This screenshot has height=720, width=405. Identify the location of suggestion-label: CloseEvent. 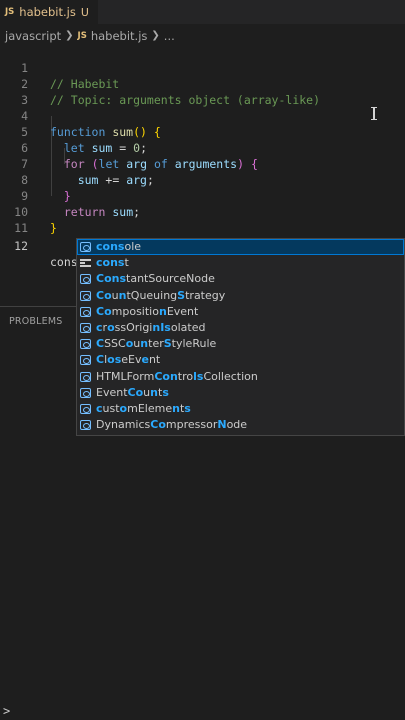
(128, 360).